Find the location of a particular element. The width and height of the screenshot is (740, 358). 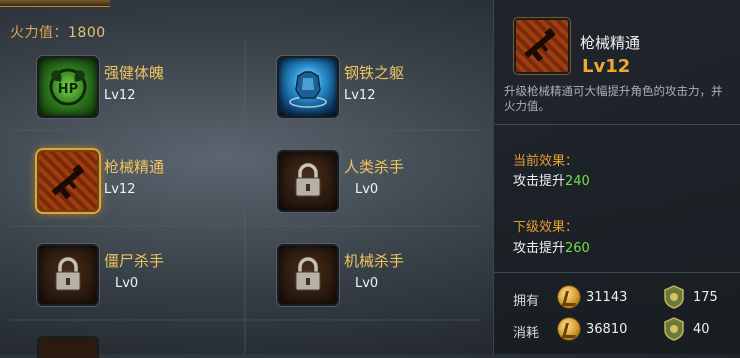

skill-name: 钢铁之躯 is located at coordinates (374, 73).